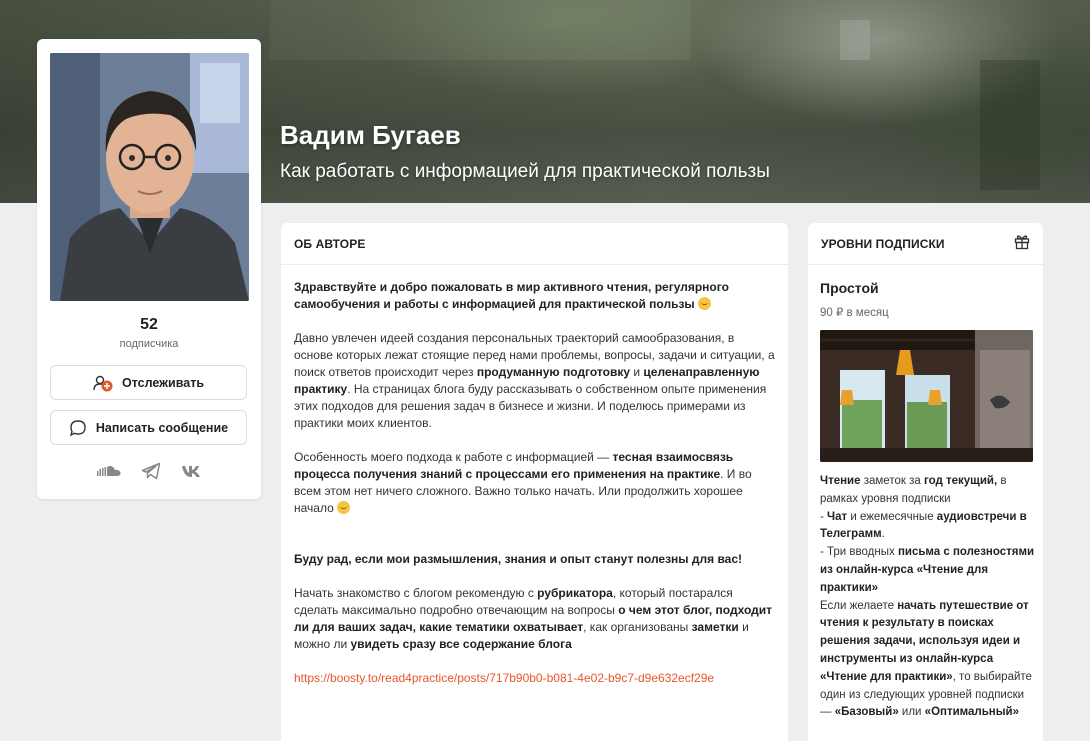  Describe the element at coordinates (1022, 243) in the screenshot. I see `gift-icon` at that location.